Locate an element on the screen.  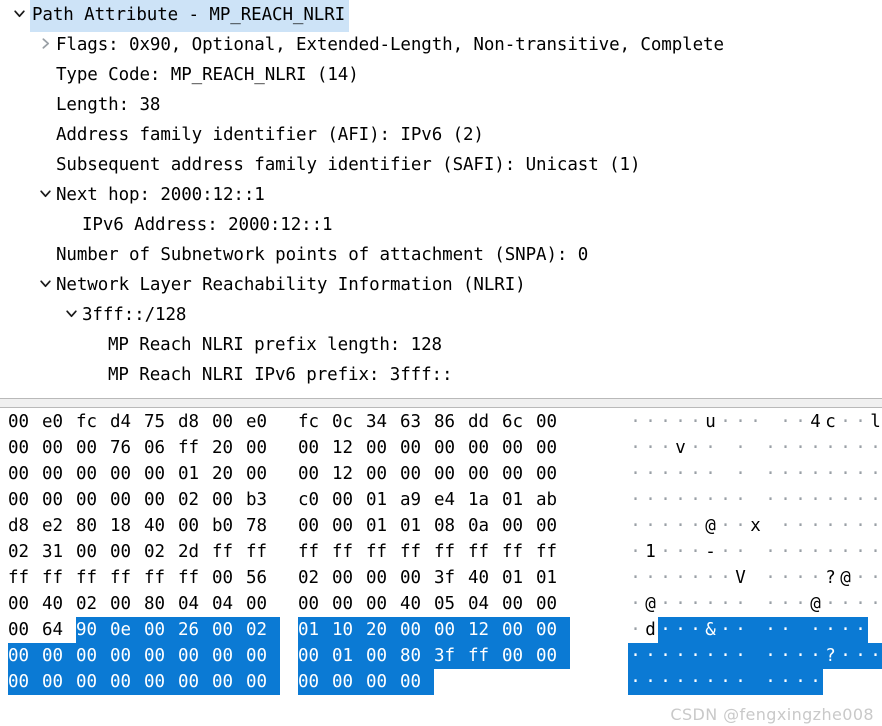
hex-byte: 64 is located at coordinates (59, 630).